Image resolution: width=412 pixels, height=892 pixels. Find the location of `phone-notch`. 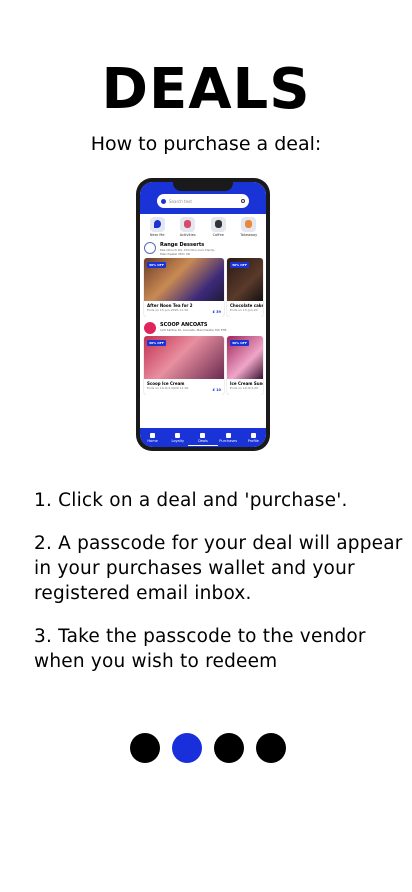

phone-notch is located at coordinates (203, 186).